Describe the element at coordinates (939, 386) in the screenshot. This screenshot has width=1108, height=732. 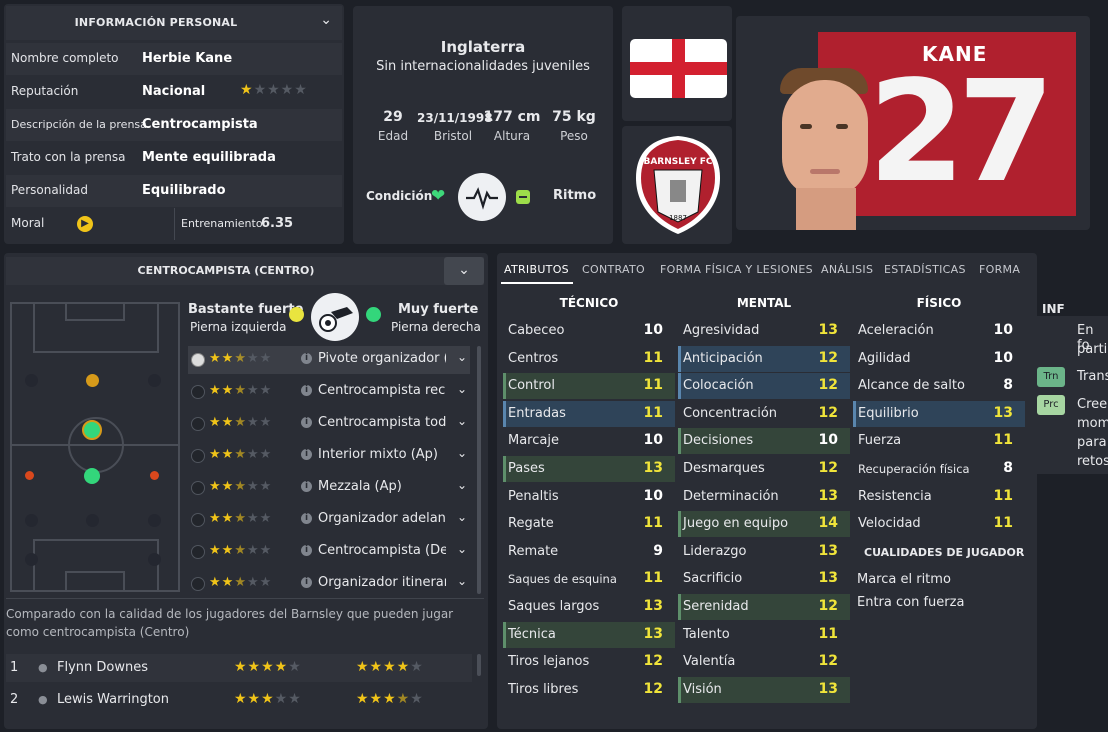
I see `attribute-row-physical: Alcance de salto 8` at that location.